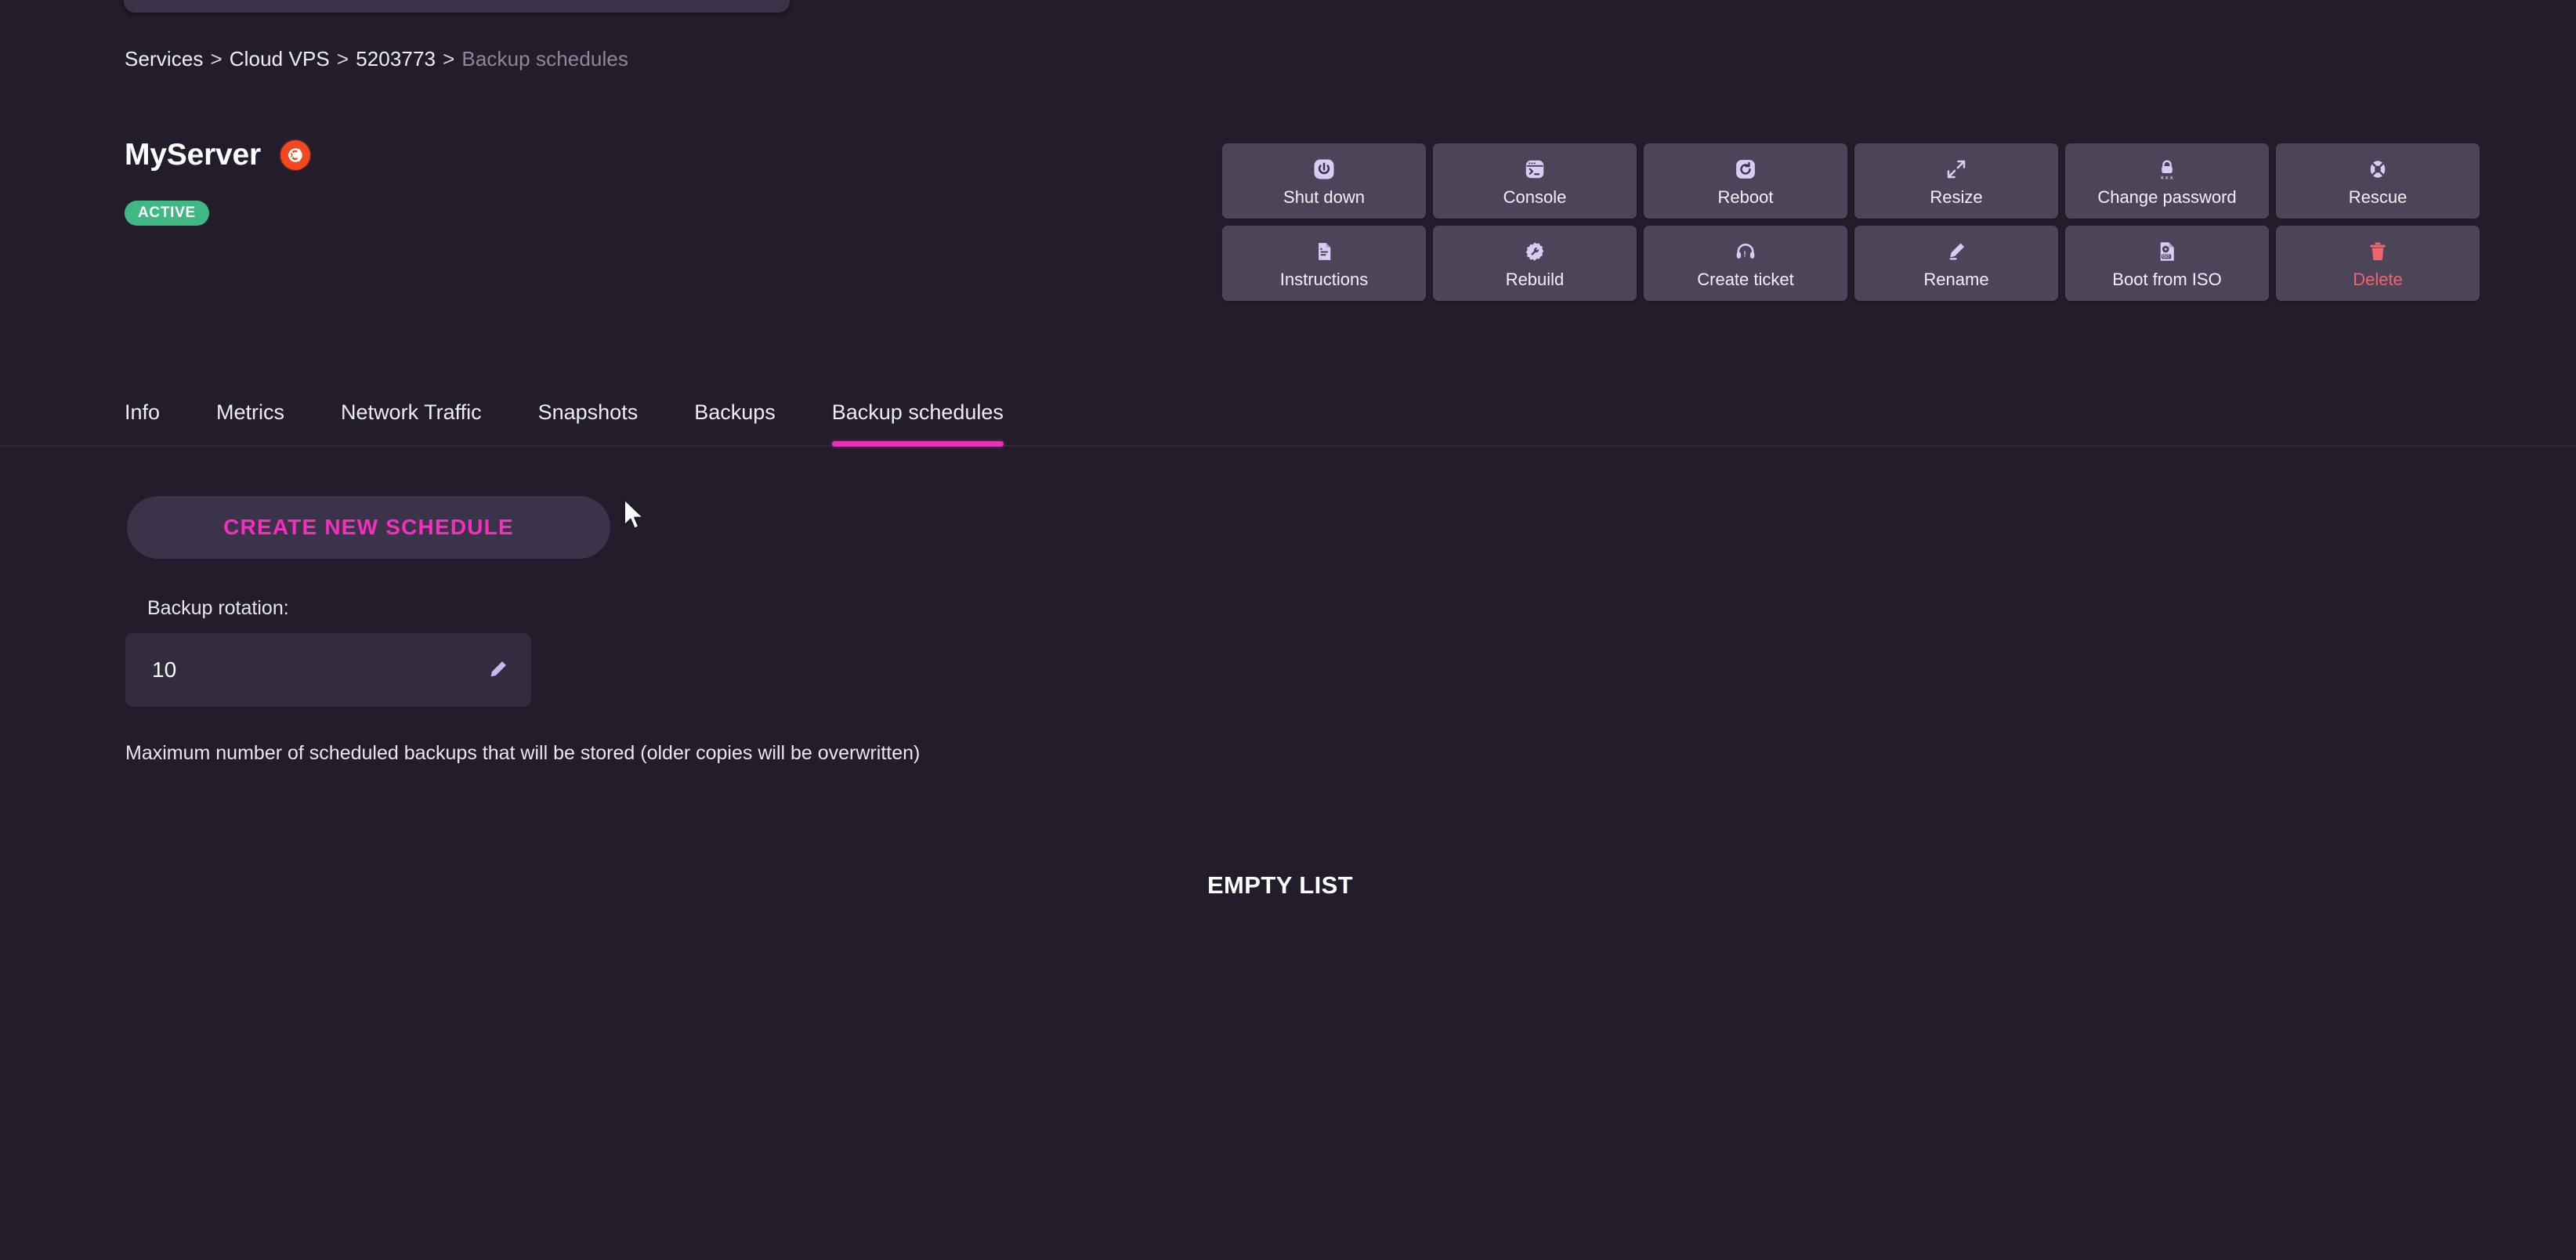  What do you see at coordinates (1746, 197) in the screenshot?
I see `action-label: Reboot` at bounding box center [1746, 197].